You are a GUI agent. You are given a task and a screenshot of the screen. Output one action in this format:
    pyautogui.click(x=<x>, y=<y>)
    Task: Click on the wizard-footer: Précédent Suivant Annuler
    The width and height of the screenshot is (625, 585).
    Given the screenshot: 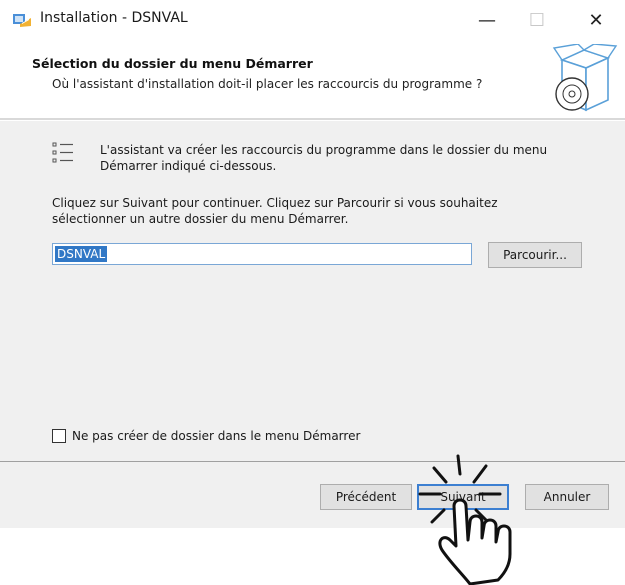 What is the action you would take?
    pyautogui.click(x=312, y=495)
    